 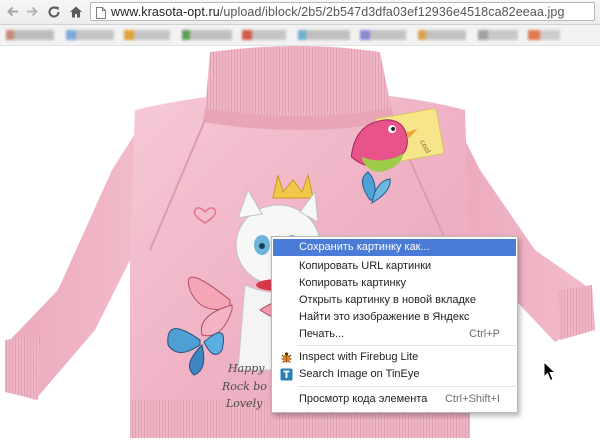 I want to click on menu-item-label: Найти это изображение в Яндекс, so click(x=384, y=317).